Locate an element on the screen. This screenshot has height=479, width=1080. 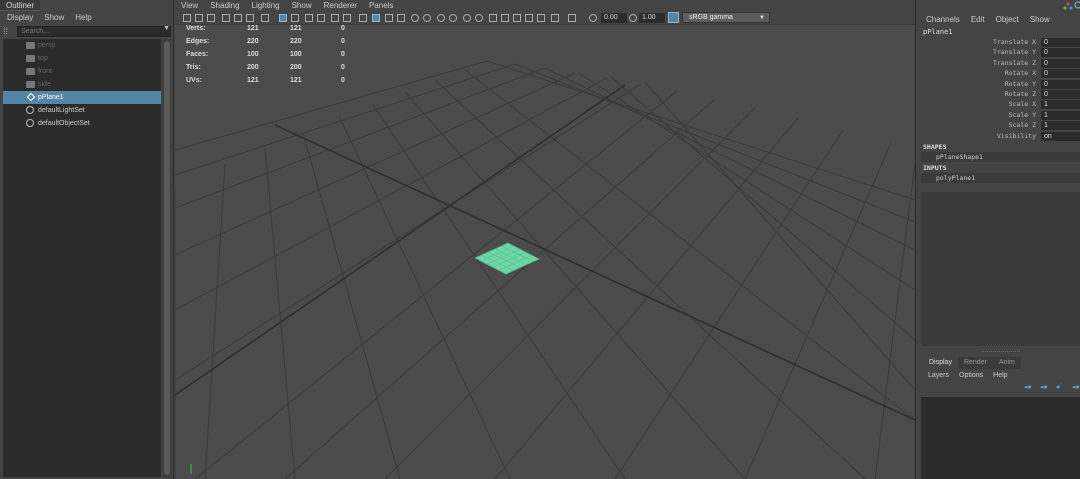
tab-anim: Anim is located at coordinates (1006, 363).